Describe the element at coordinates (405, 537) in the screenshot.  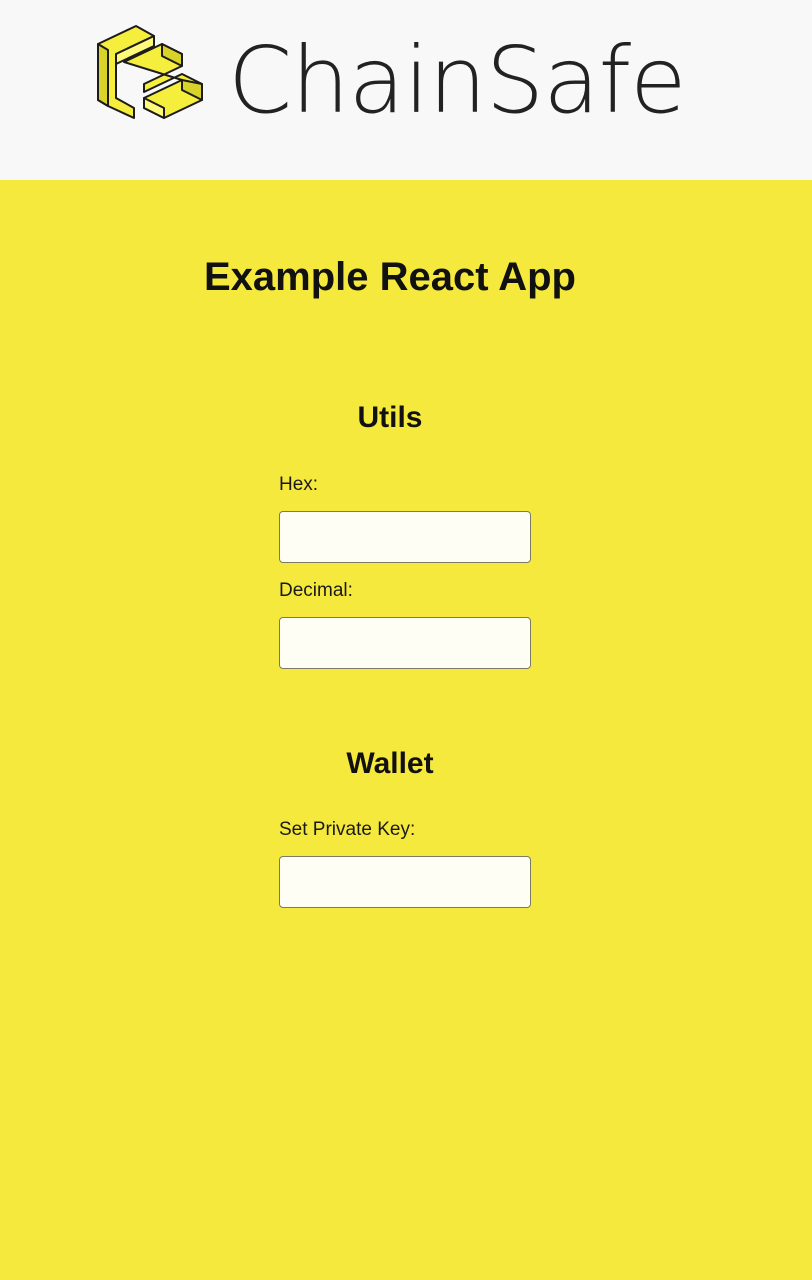
I see `hex-input` at that location.